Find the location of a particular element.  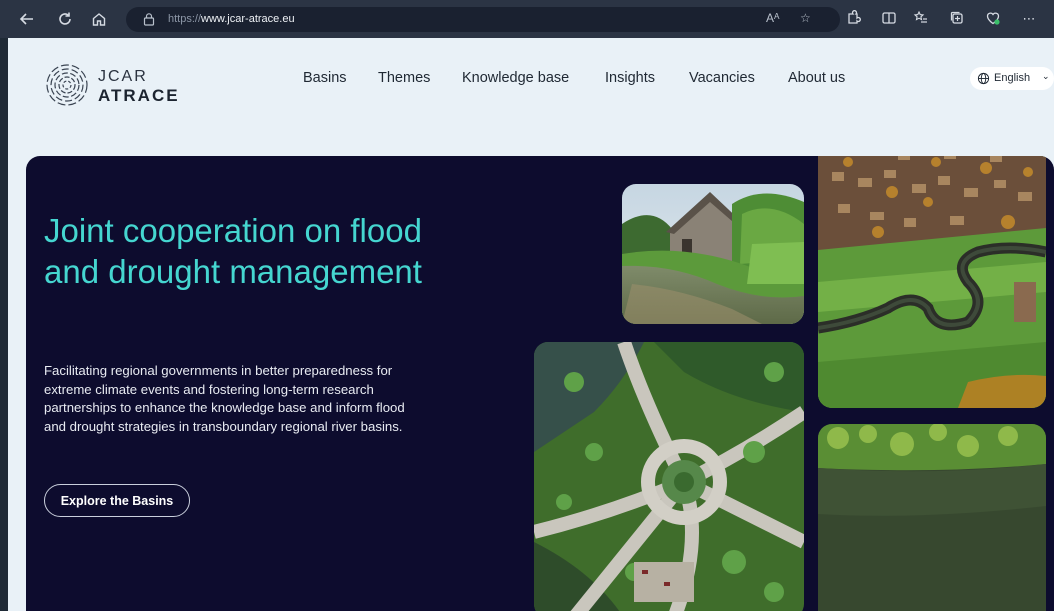

url-text: https://www.jcar-atrace.eu is located at coordinates (231, 19).